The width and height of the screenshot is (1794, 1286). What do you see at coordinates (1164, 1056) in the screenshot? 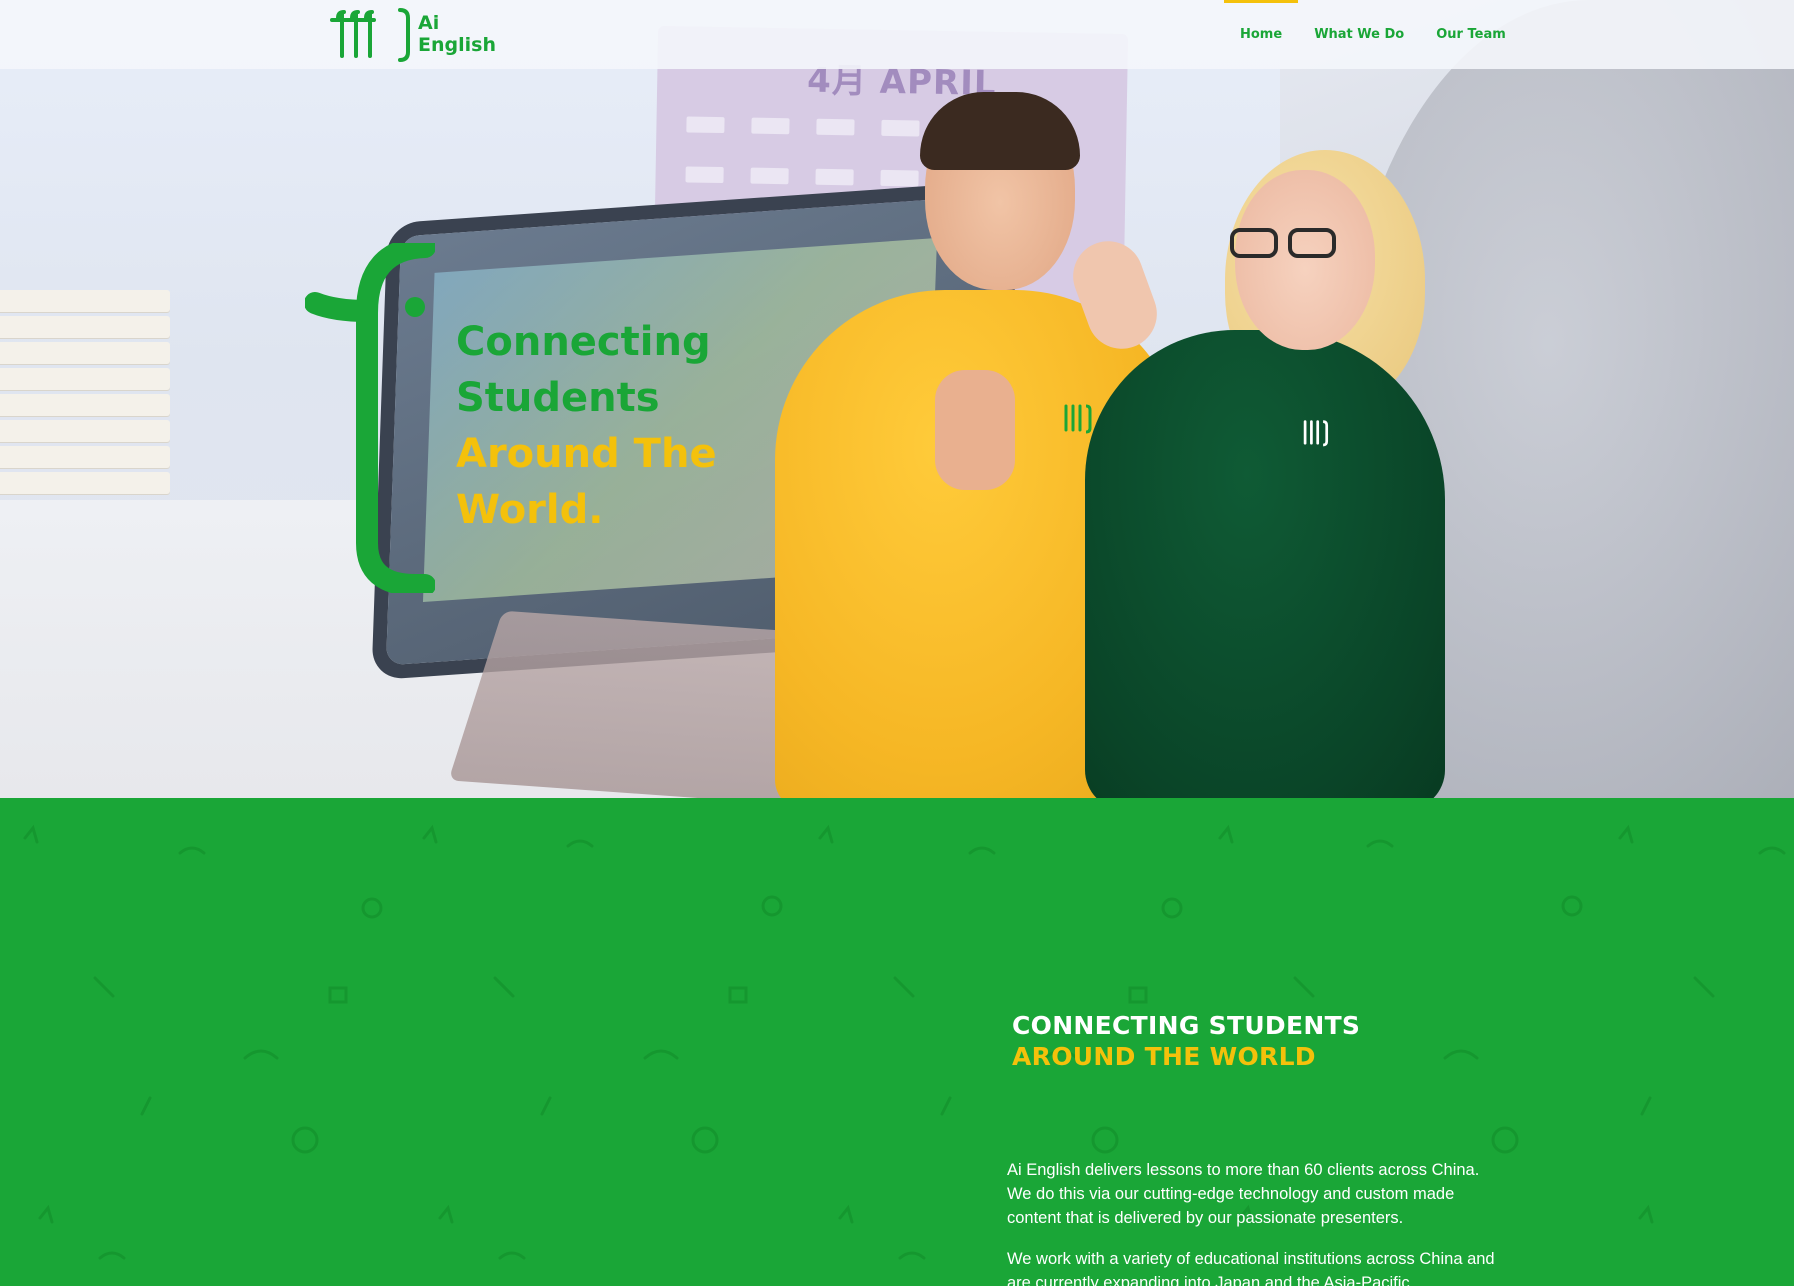
I see `about-heading-line2: AROUND THE WORLD` at bounding box center [1164, 1056].